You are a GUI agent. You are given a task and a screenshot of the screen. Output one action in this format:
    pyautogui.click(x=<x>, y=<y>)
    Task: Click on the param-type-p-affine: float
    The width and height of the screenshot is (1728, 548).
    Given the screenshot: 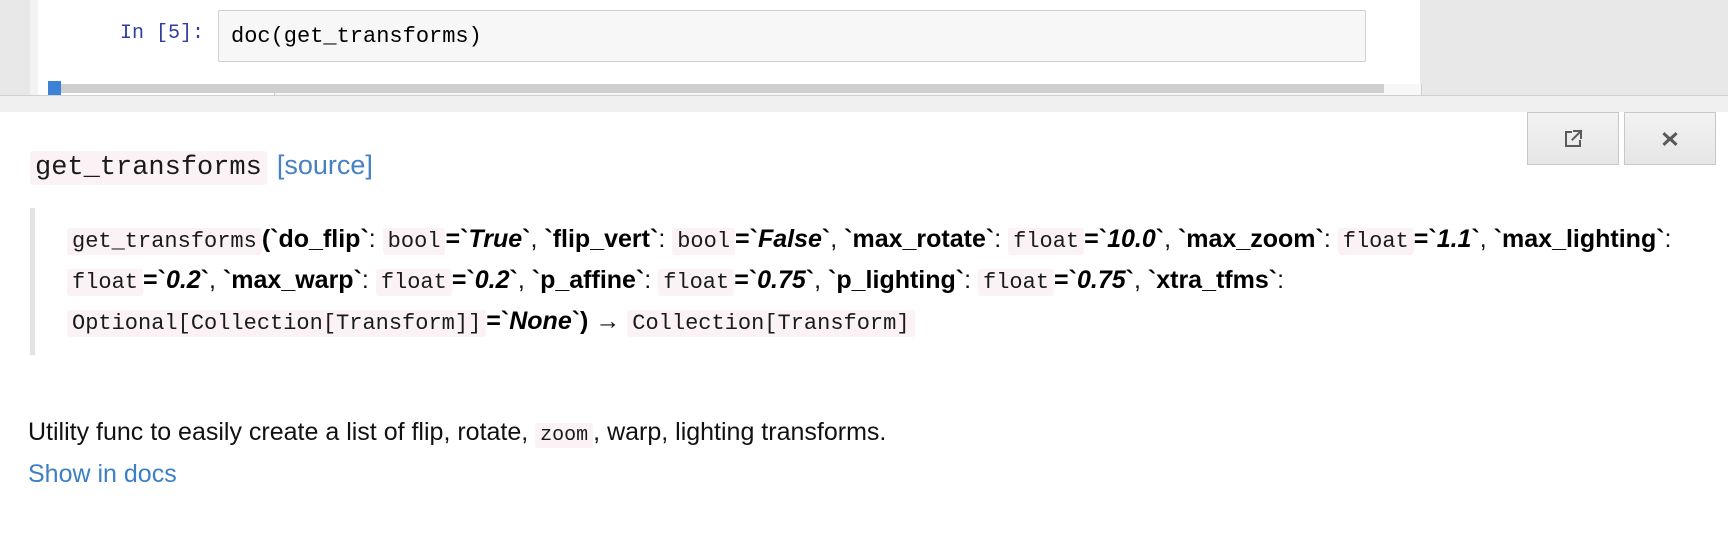 What is the action you would take?
    pyautogui.click(x=696, y=282)
    